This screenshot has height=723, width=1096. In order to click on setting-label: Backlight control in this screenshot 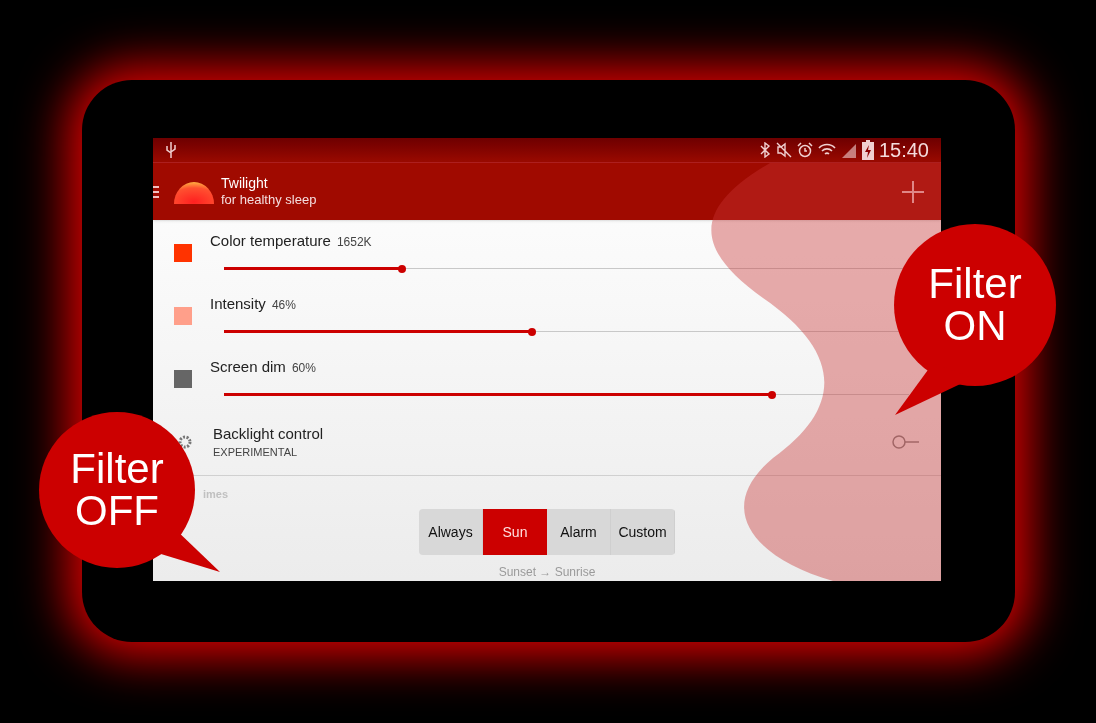, I will do `click(268, 434)`.